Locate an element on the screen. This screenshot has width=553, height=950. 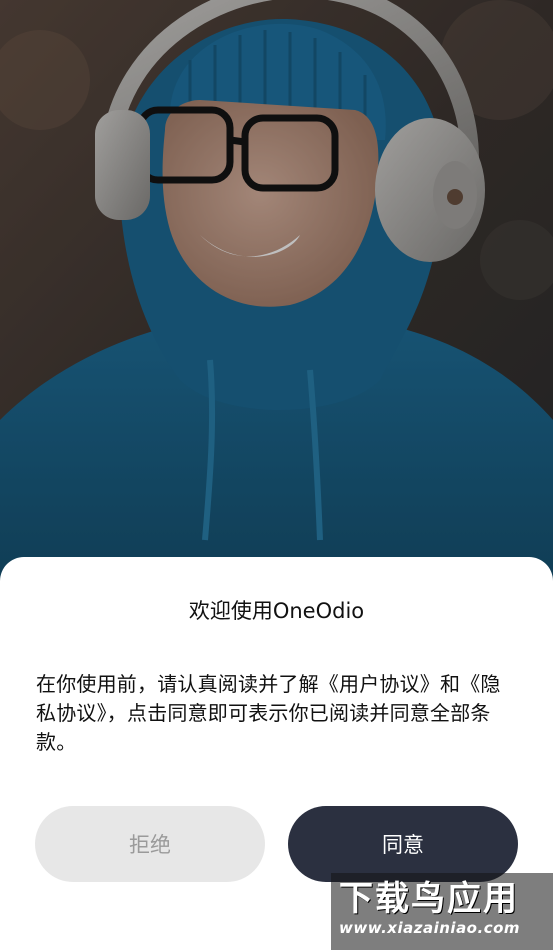
agree-button: 同意 is located at coordinates (403, 844).